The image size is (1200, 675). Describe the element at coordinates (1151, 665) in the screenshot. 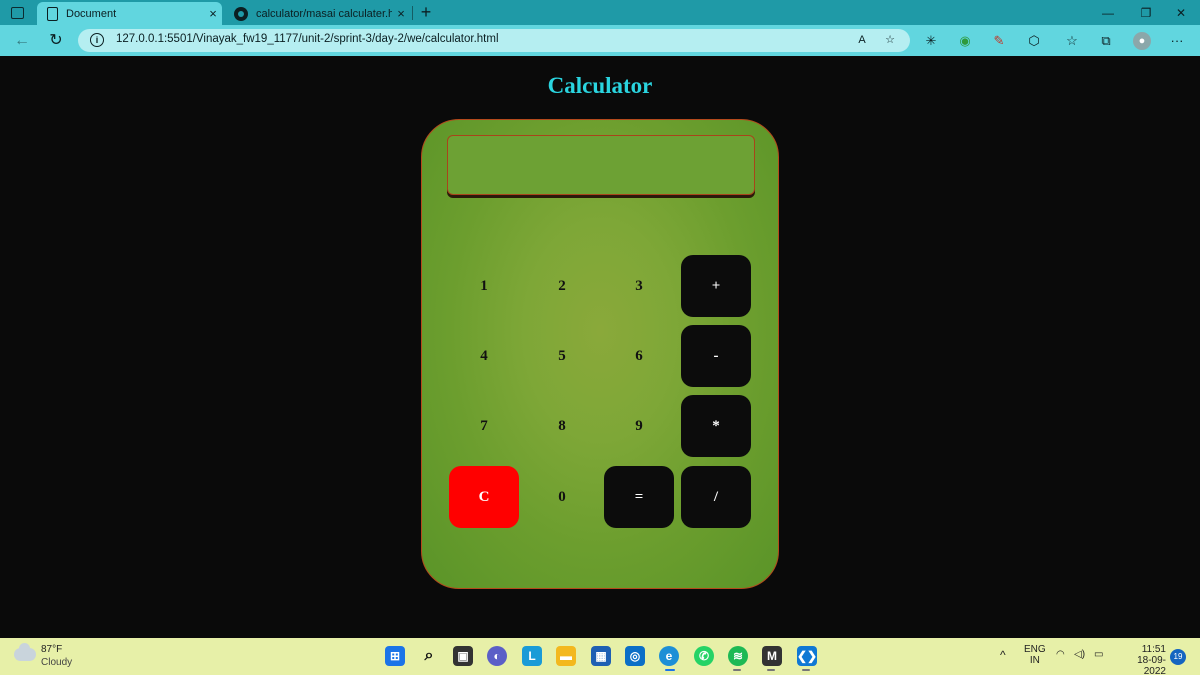

I see `clock-date: 18-09-2022` at that location.